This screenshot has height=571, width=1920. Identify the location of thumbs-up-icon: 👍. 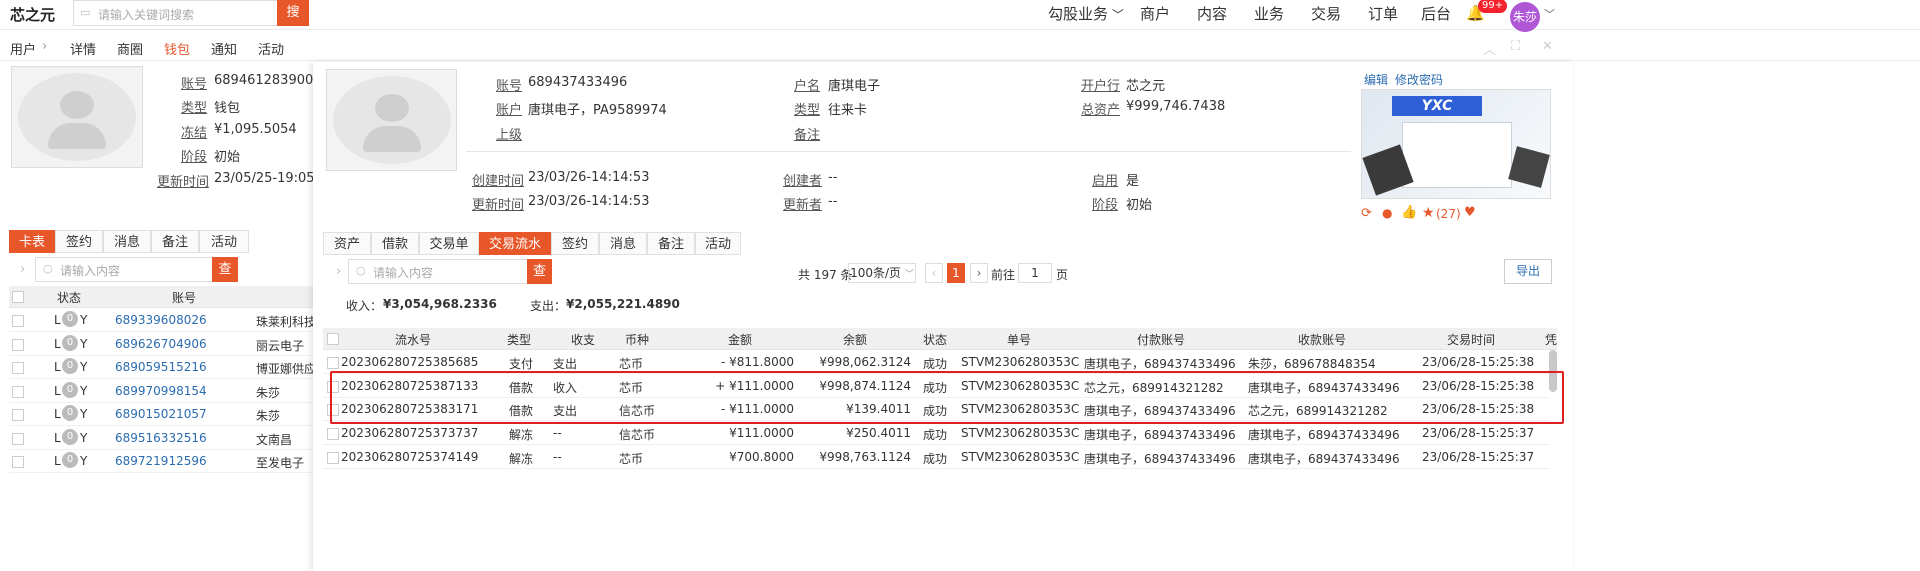
(1409, 212).